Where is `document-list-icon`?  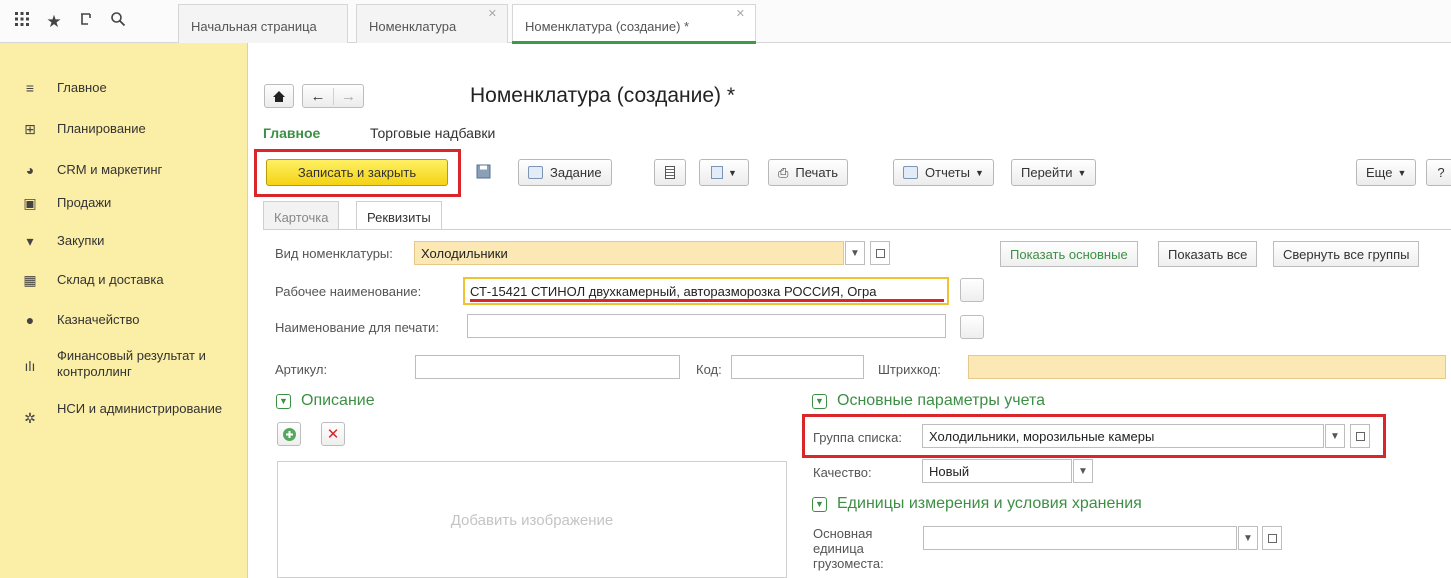 document-list-icon is located at coordinates (670, 172).